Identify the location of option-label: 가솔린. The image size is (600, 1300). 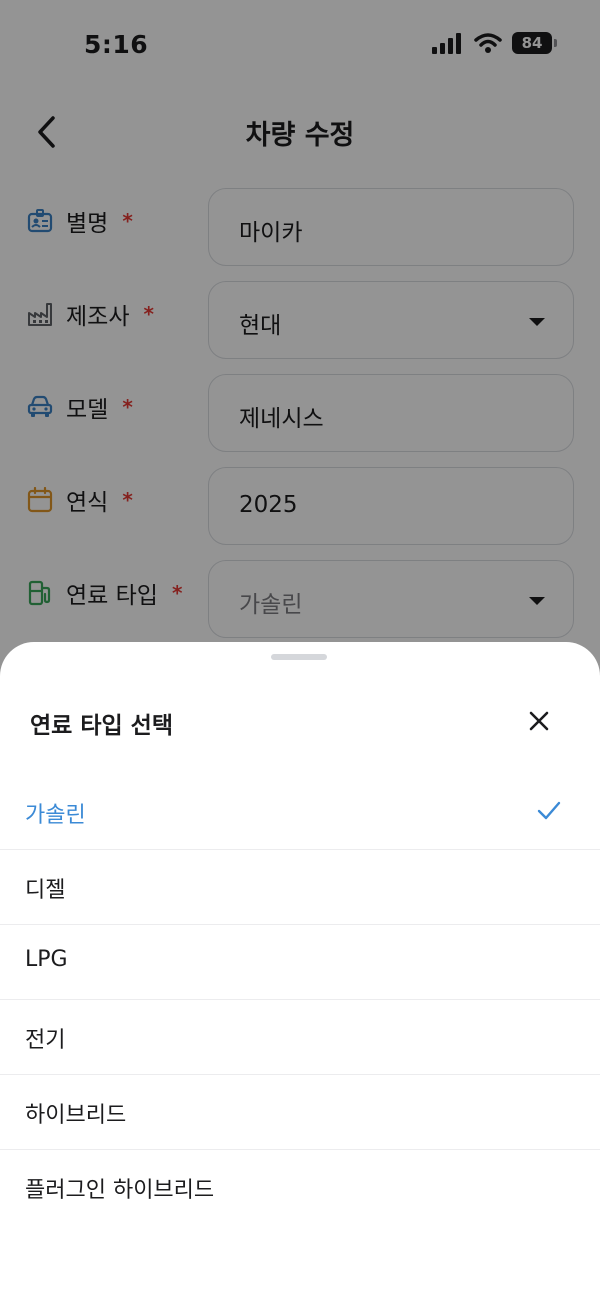
(55, 815).